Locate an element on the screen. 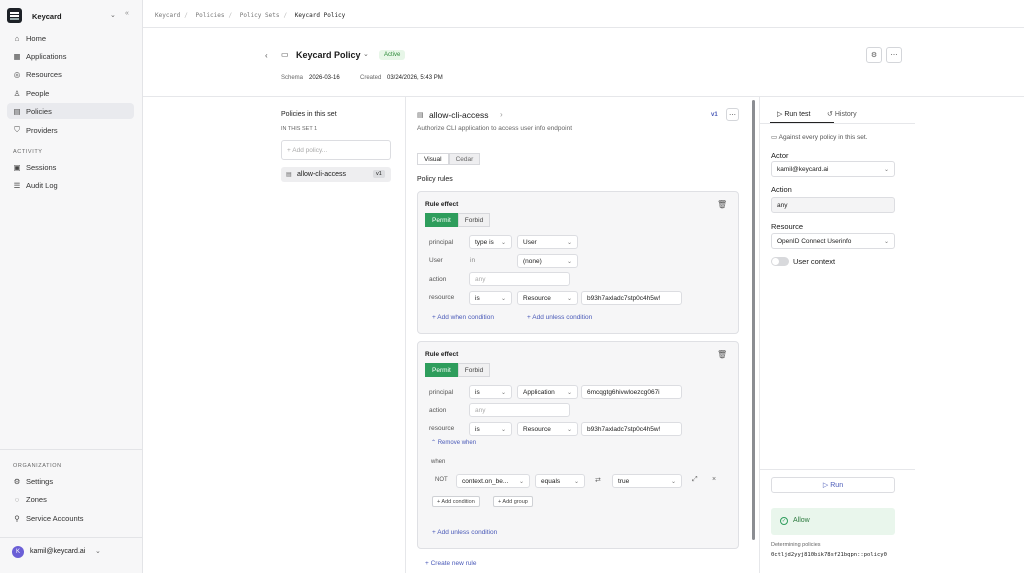 This screenshot has height=573, width=1024. more-options-button: ⋯ is located at coordinates (894, 55).